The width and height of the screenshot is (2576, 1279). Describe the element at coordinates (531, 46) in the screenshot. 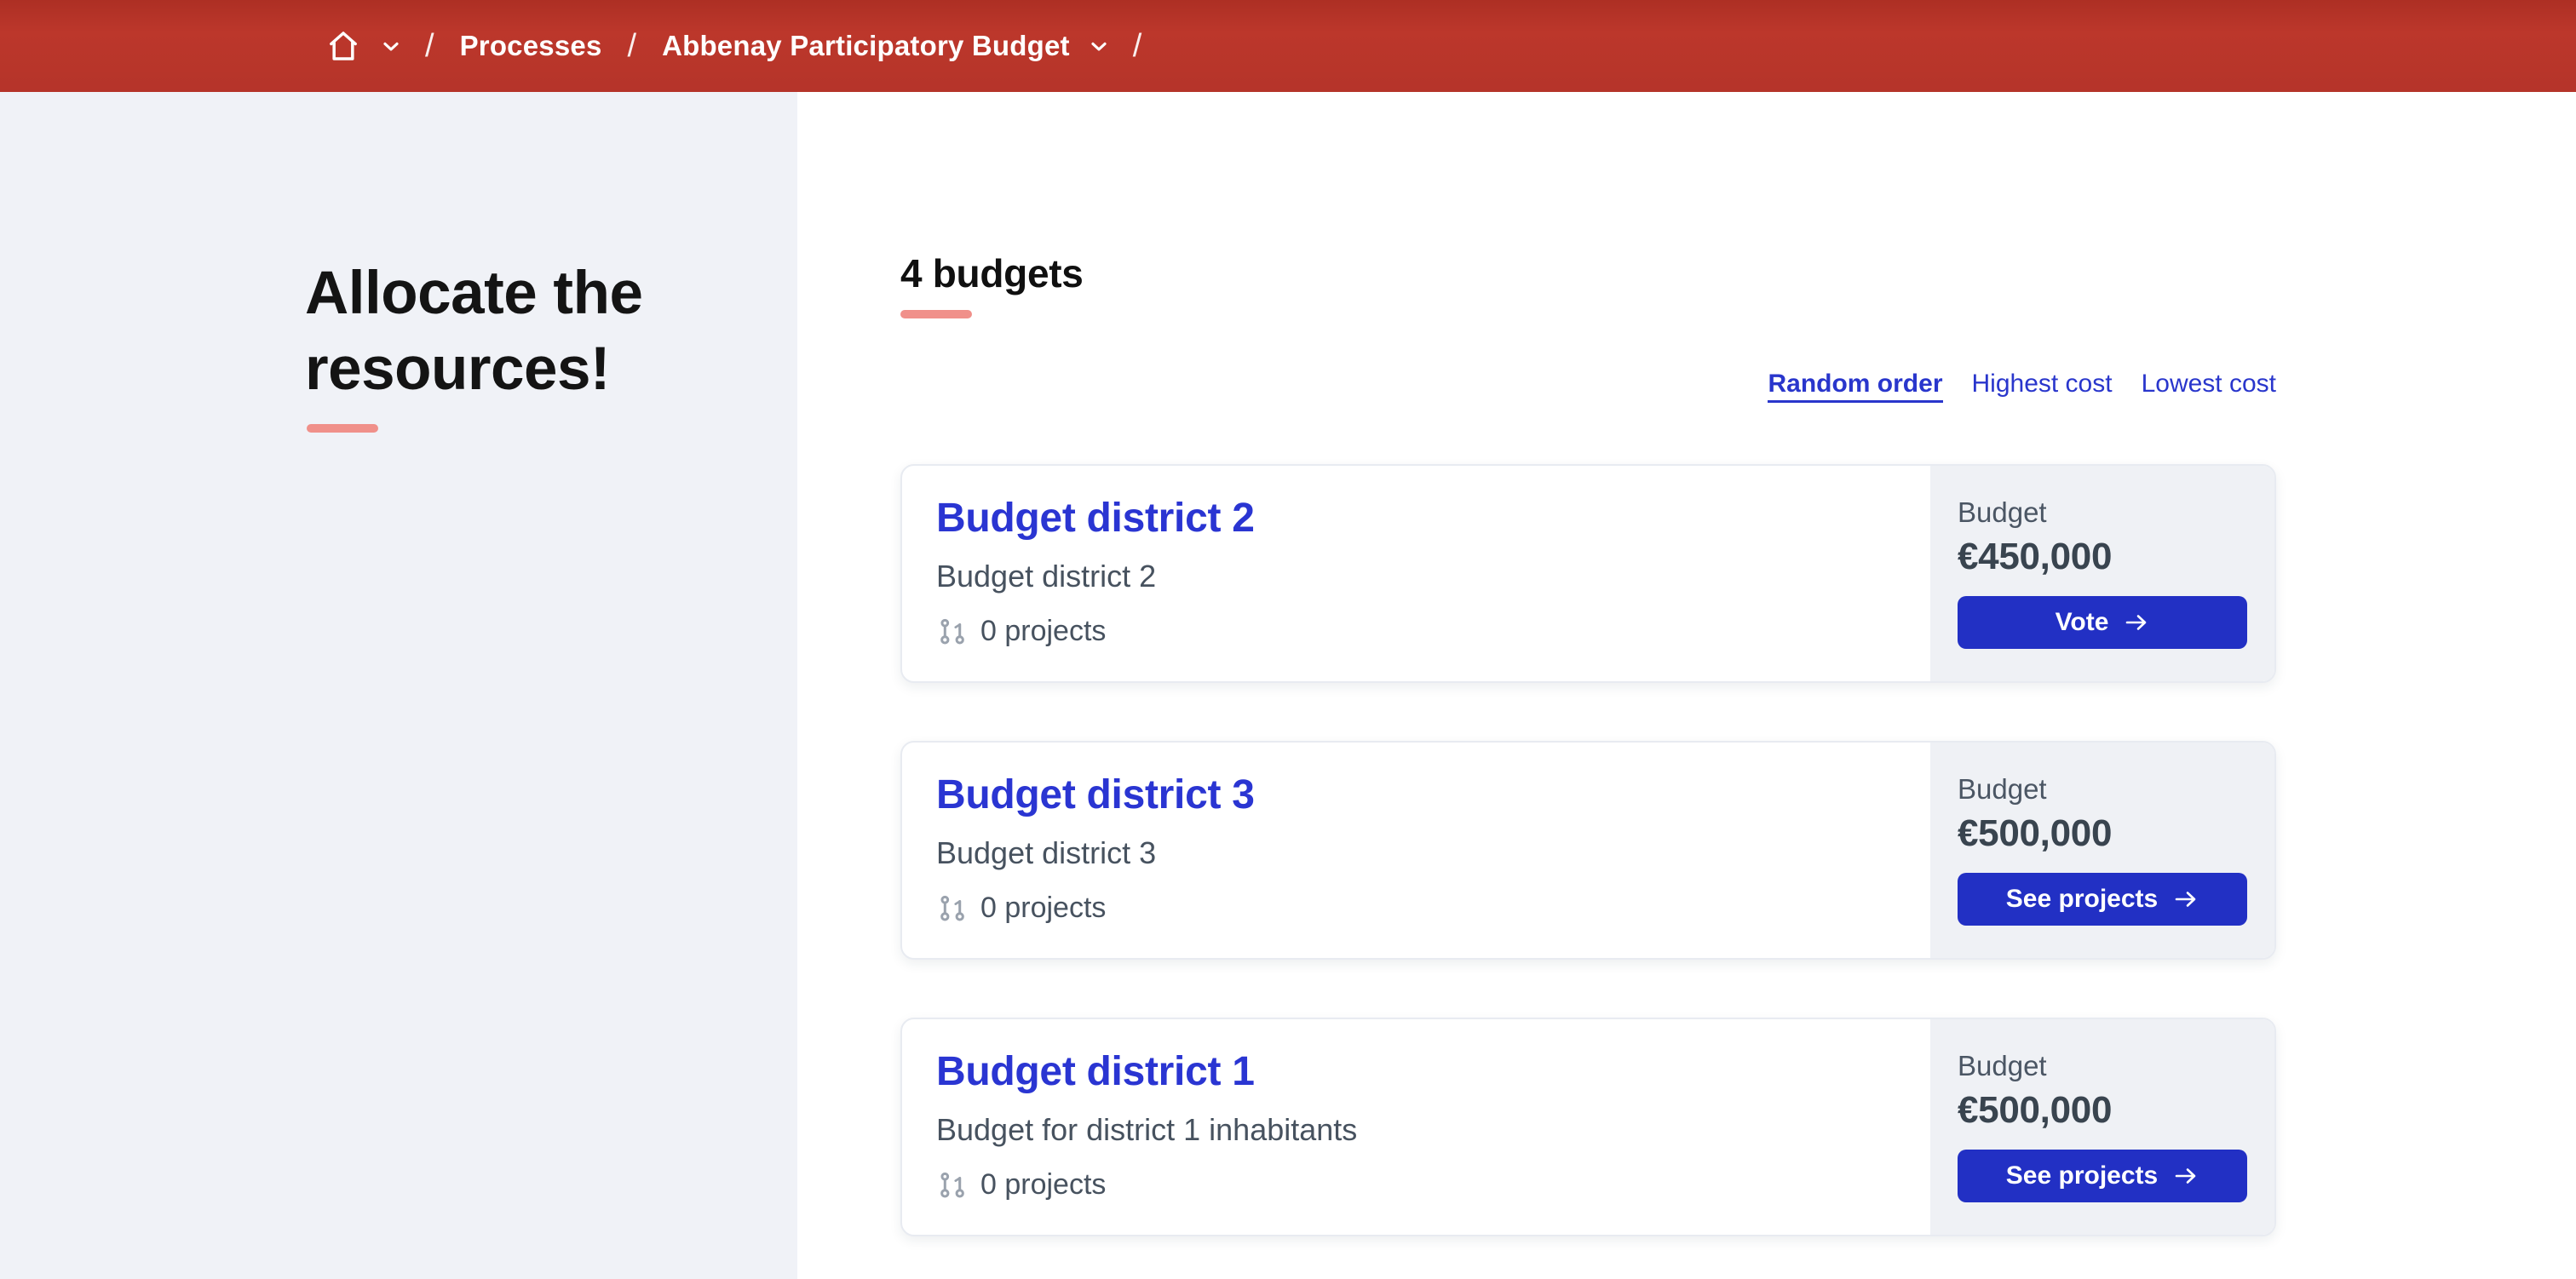

I see `breadcrumb-item-processes: Processes` at that location.